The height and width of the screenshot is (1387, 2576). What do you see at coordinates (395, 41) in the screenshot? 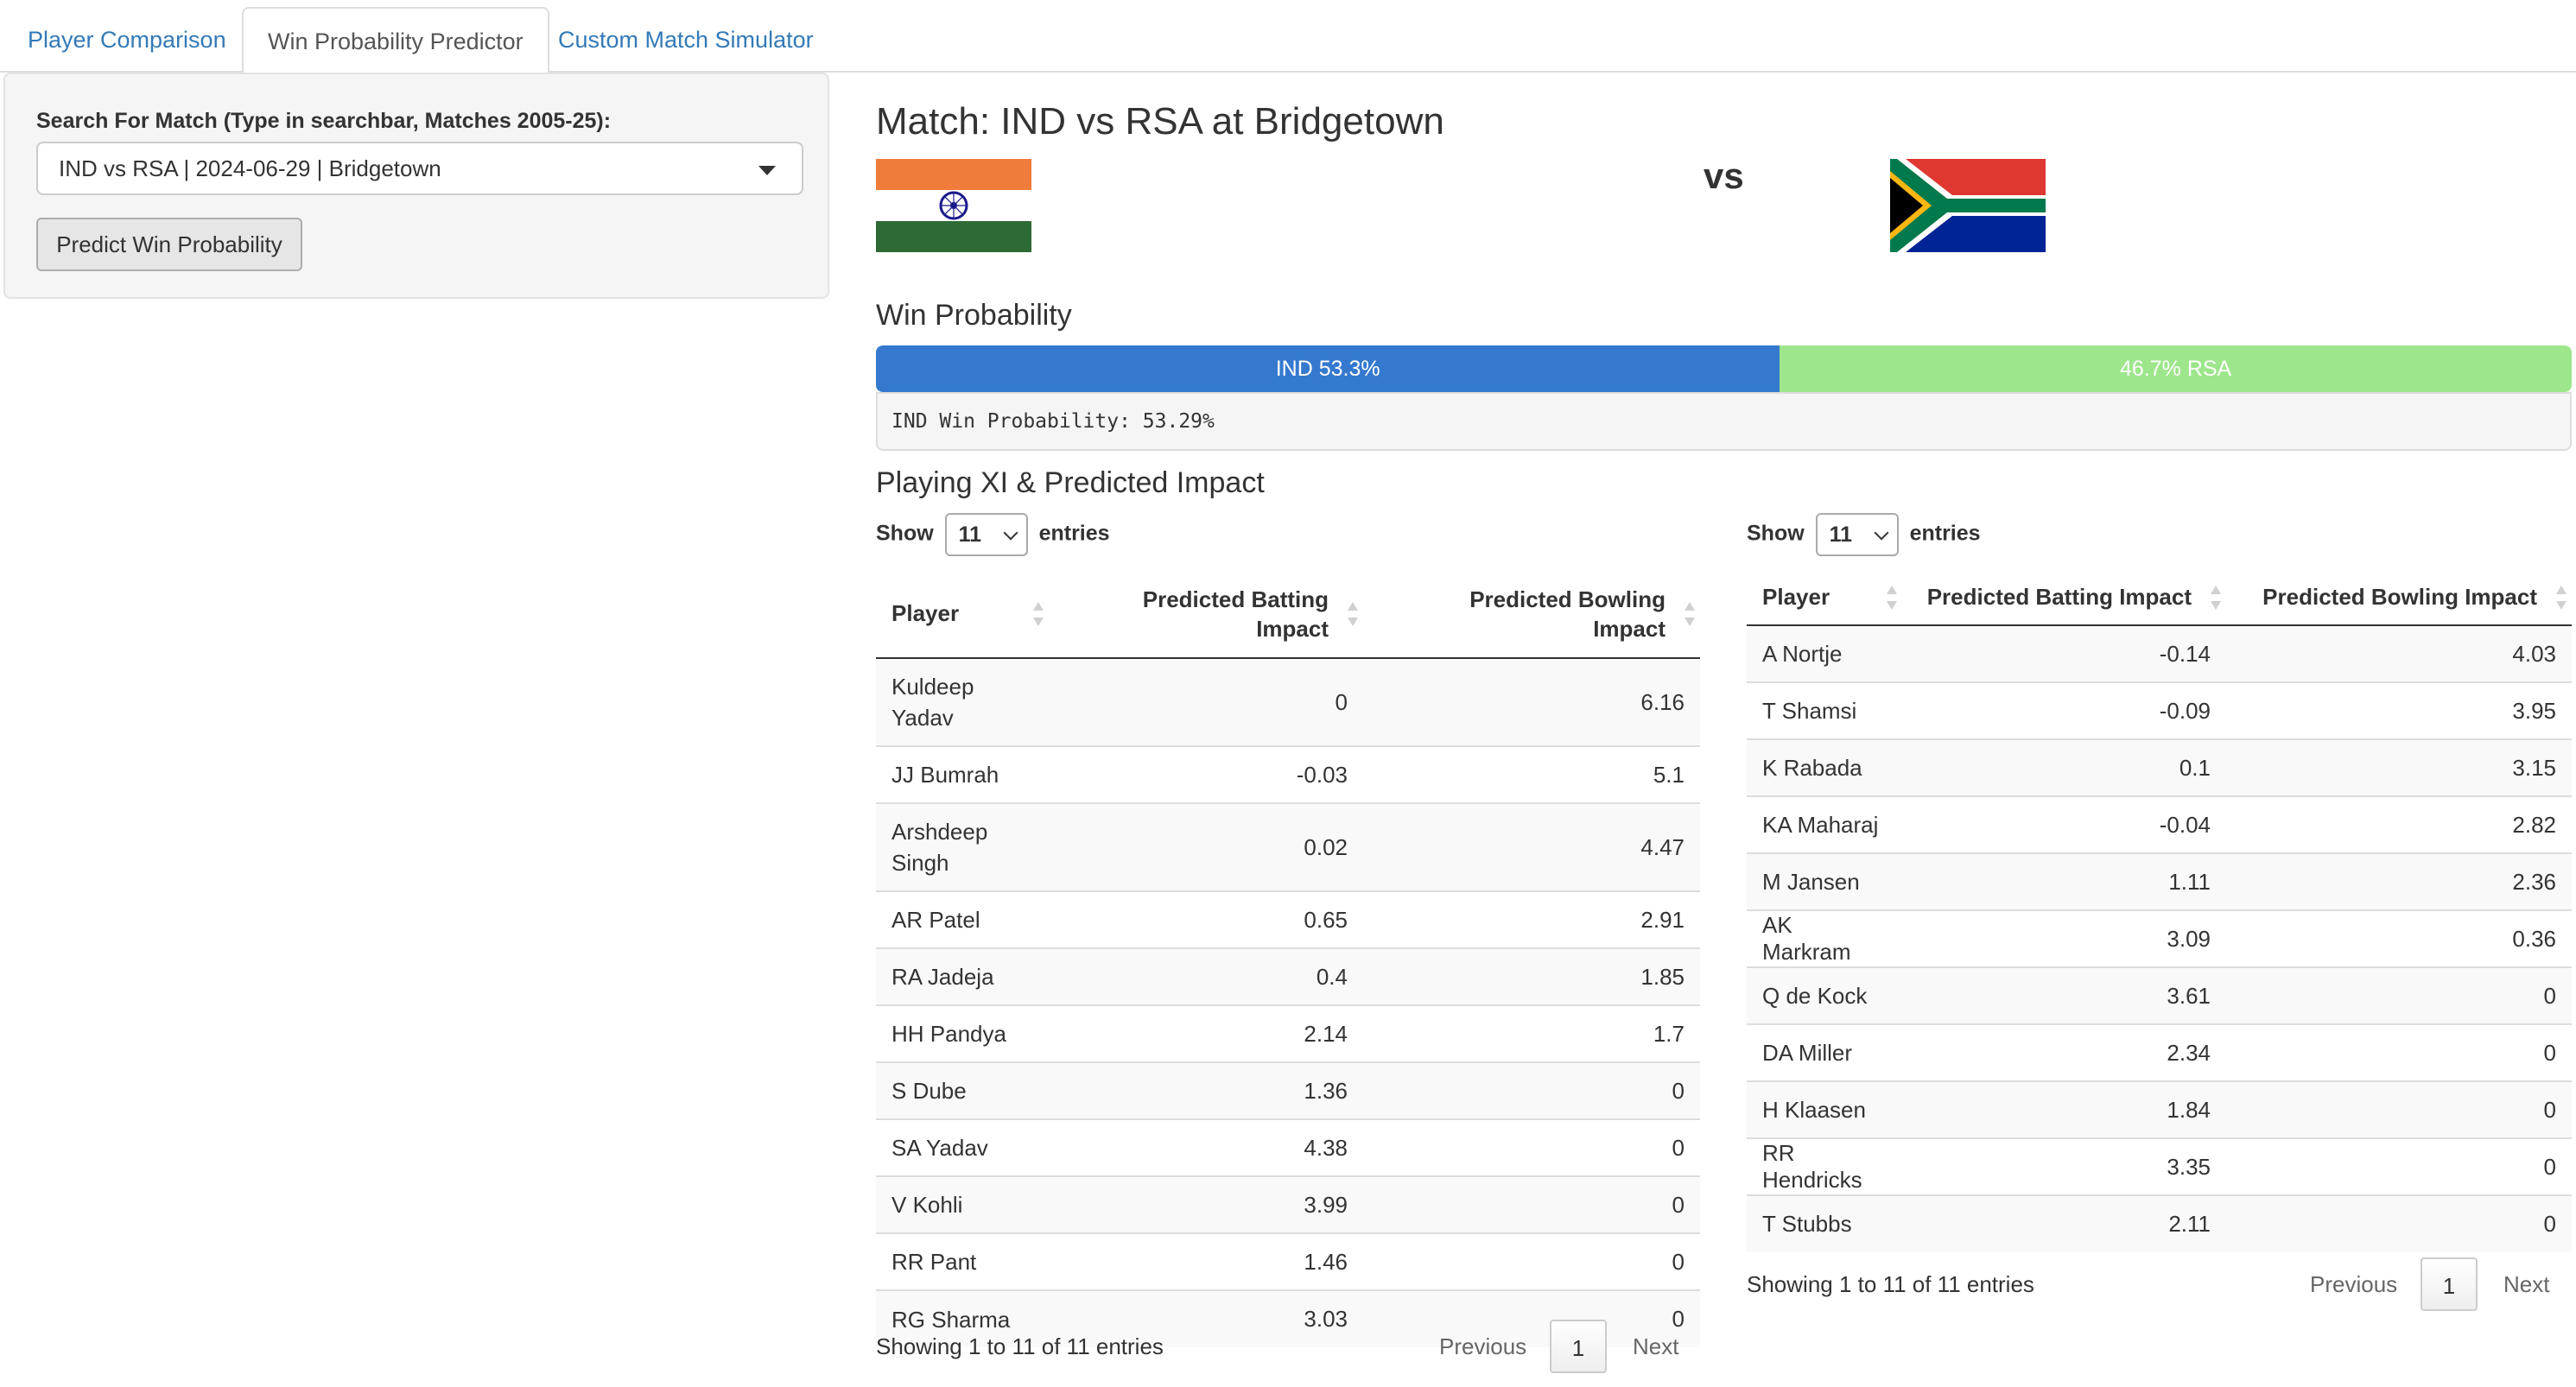
I see `tab-win-probability-predictor: Win Probability Predictor` at bounding box center [395, 41].